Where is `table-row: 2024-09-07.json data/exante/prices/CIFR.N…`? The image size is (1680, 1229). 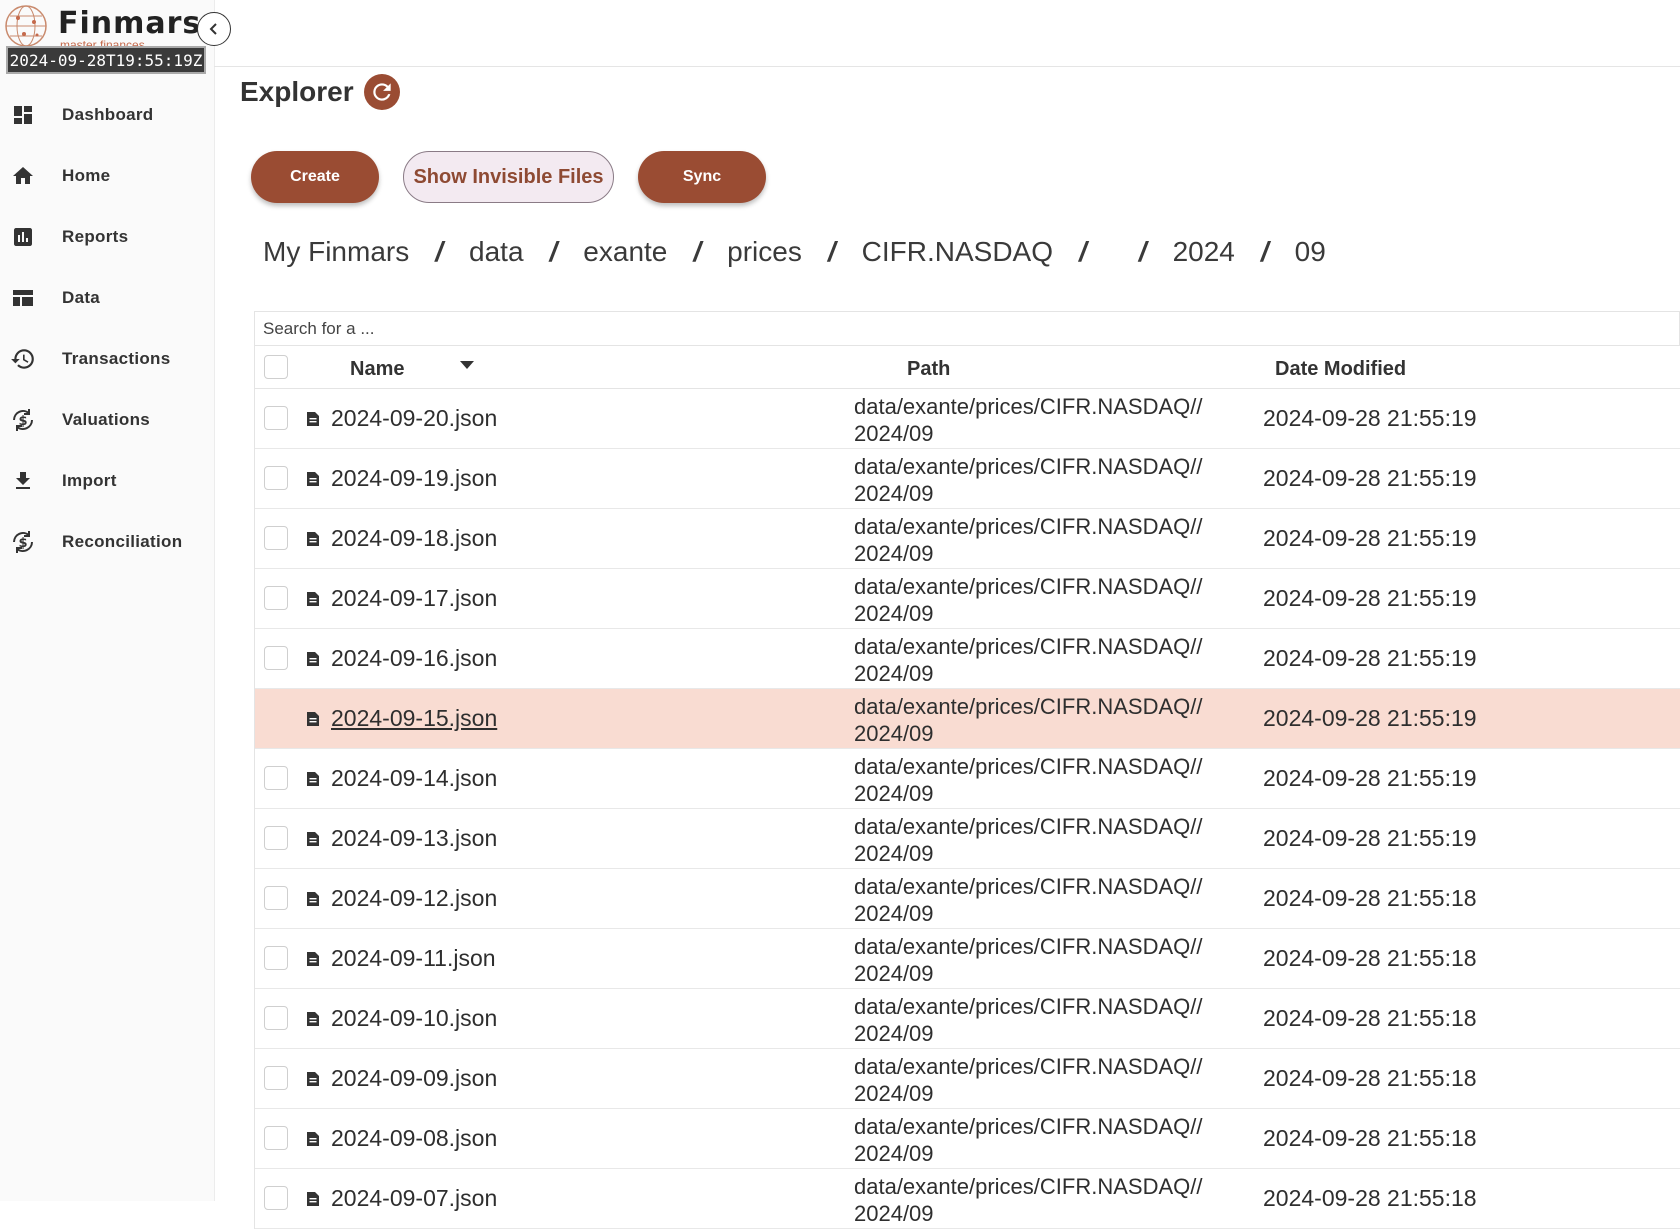 table-row: 2024-09-07.json data/exante/prices/CIFR.N… is located at coordinates (967, 1199).